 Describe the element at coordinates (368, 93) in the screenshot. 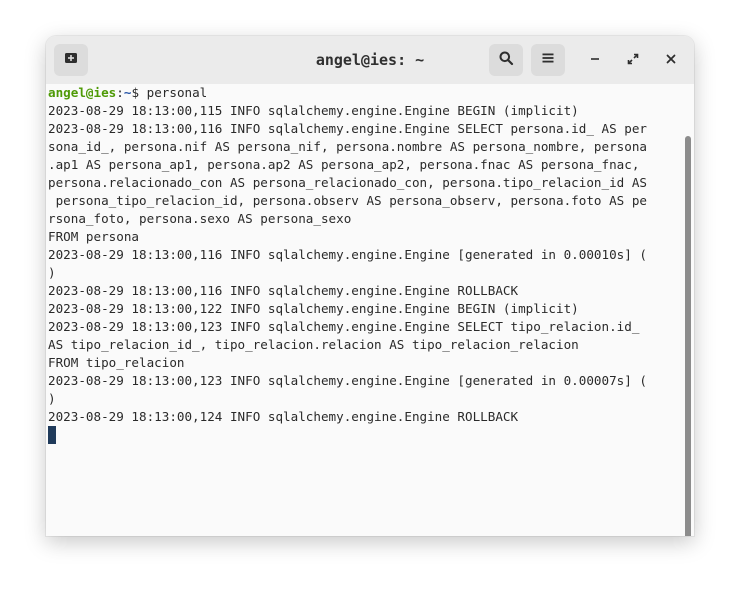

I see `prompt-line: angel@ies:~$ personal` at that location.